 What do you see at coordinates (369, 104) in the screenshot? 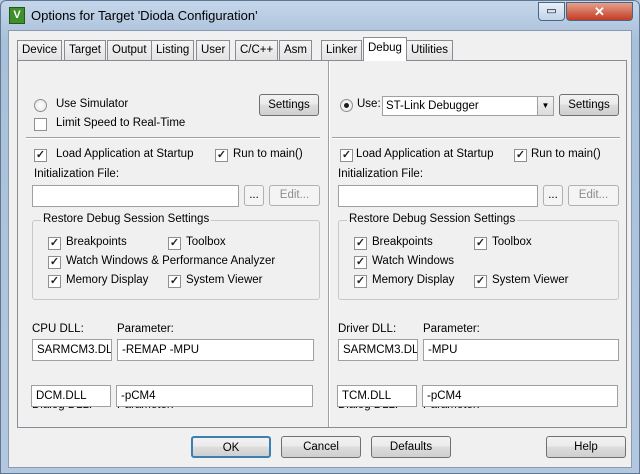
I see `use-label: Use:` at bounding box center [369, 104].